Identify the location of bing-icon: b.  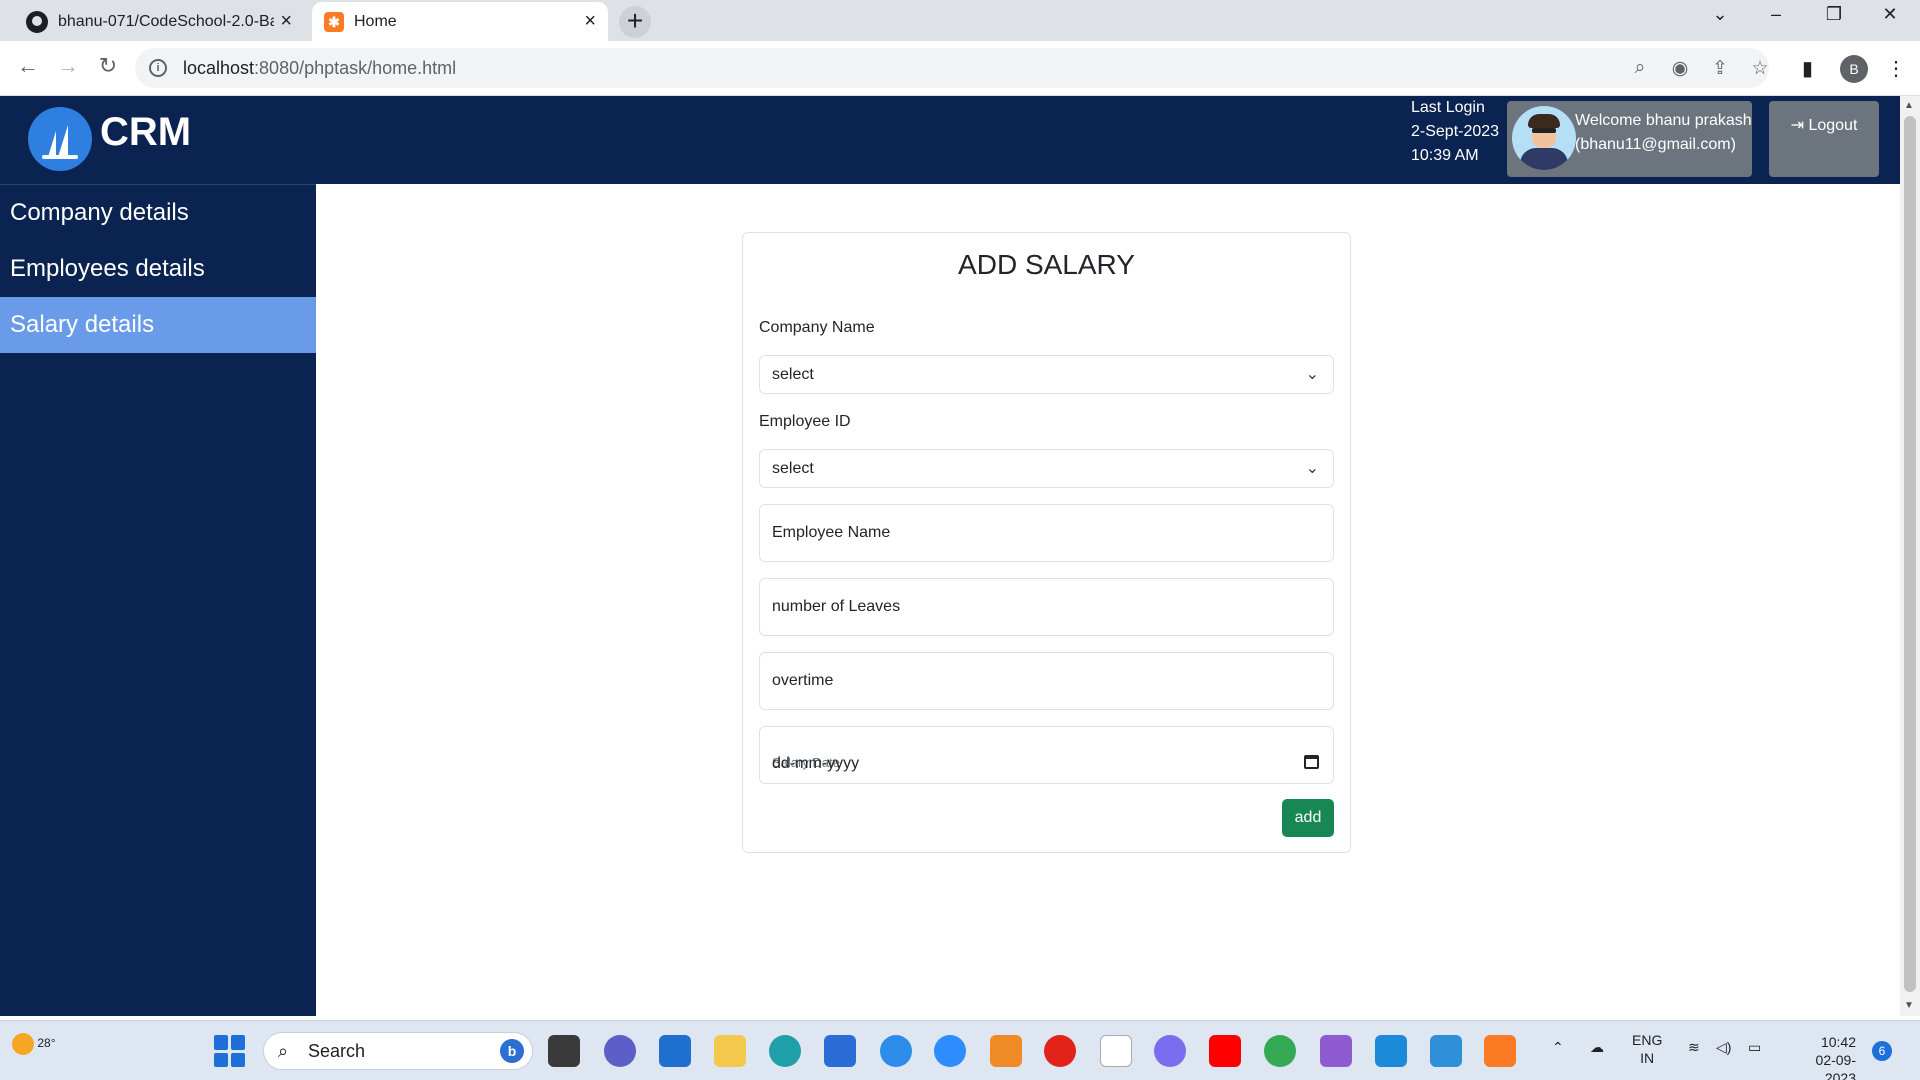
(512, 1051).